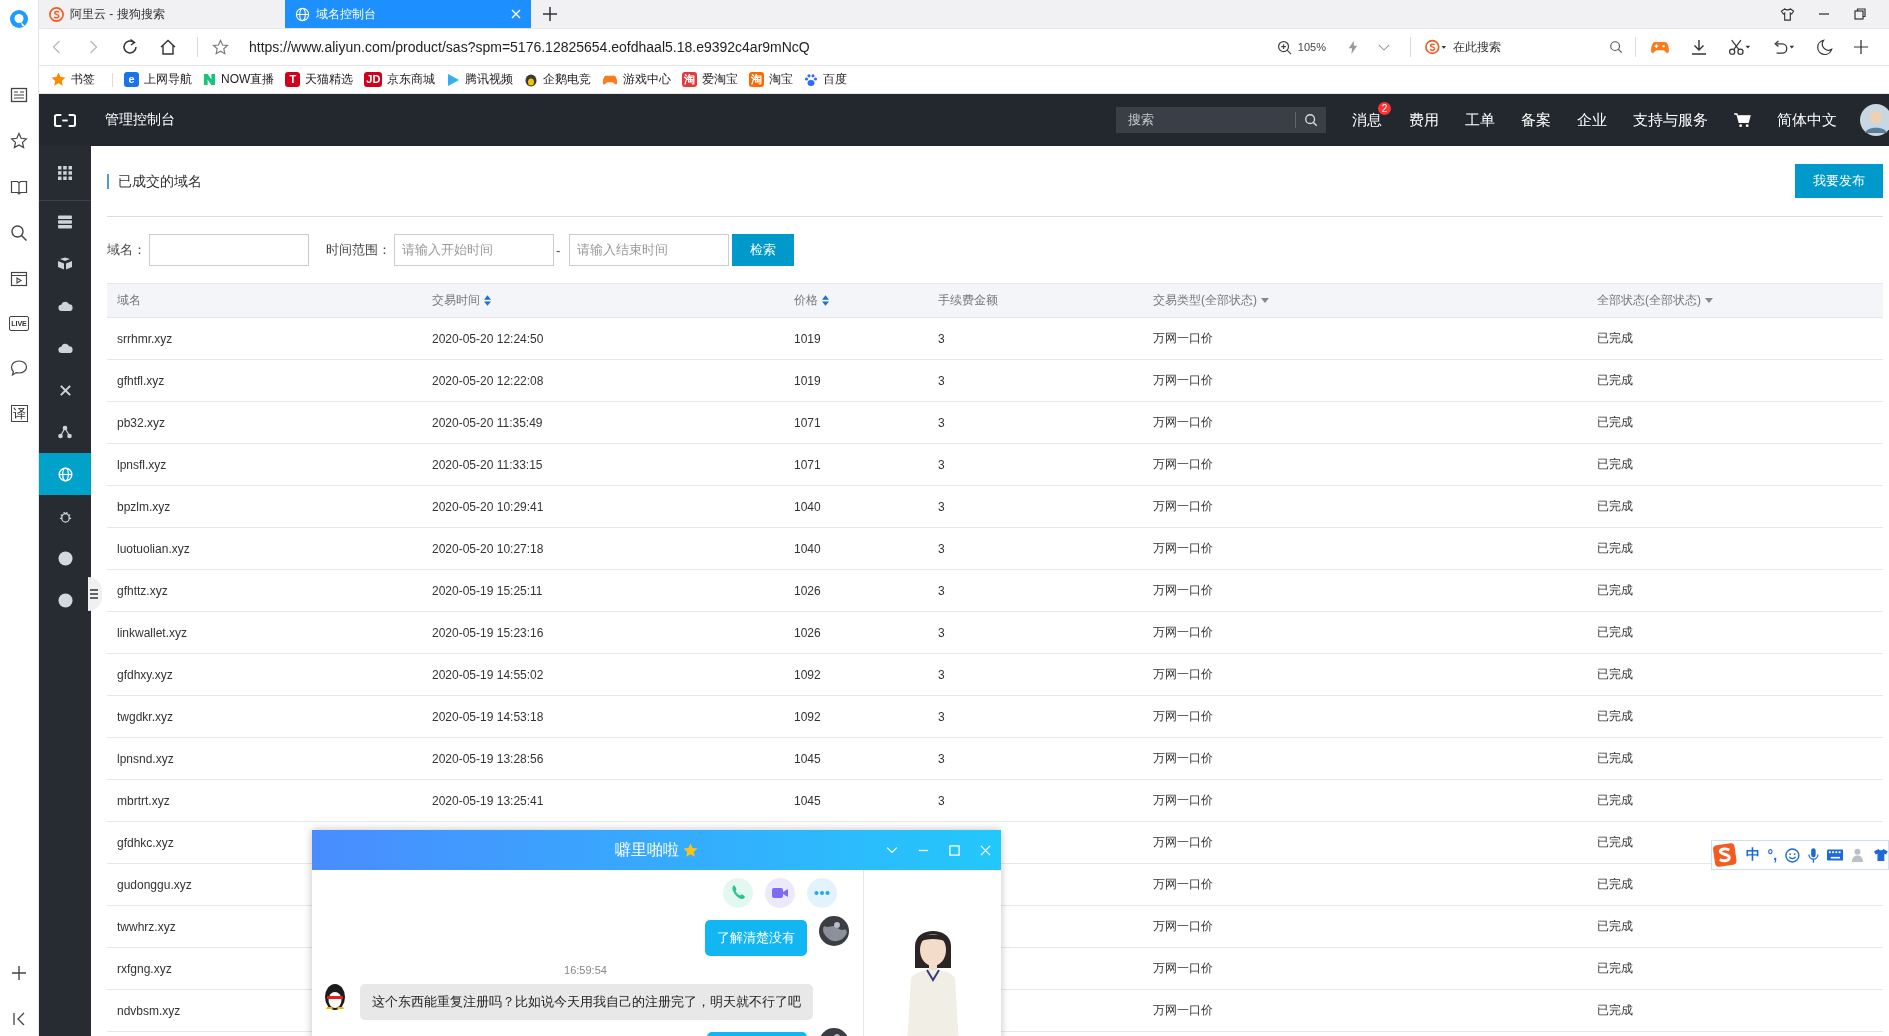 Image resolution: width=1889 pixels, height=1036 pixels. I want to click on circle-icon, so click(65, 558).